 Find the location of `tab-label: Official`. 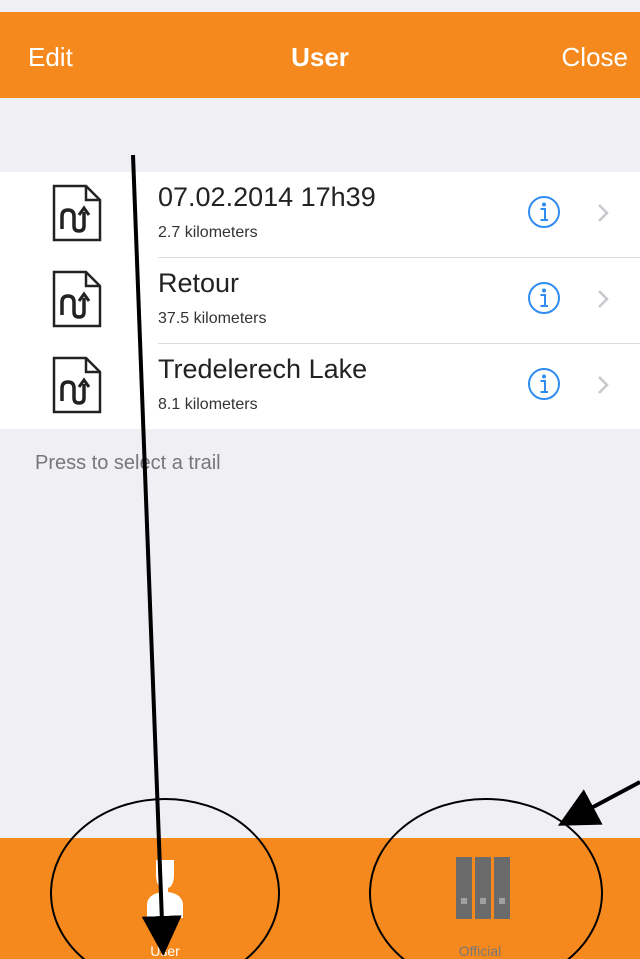

tab-label: Official is located at coordinates (480, 951).